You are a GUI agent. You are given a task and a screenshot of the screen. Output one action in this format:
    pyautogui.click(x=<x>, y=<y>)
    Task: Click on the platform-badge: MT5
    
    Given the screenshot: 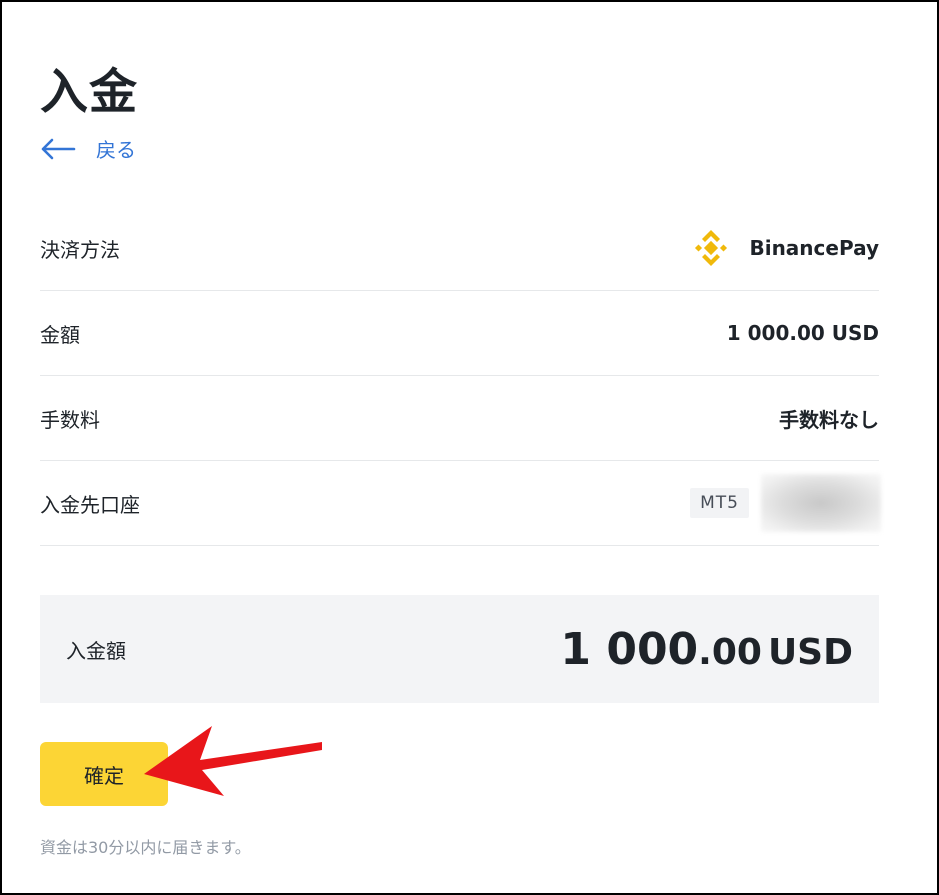 What is the action you would take?
    pyautogui.click(x=719, y=503)
    